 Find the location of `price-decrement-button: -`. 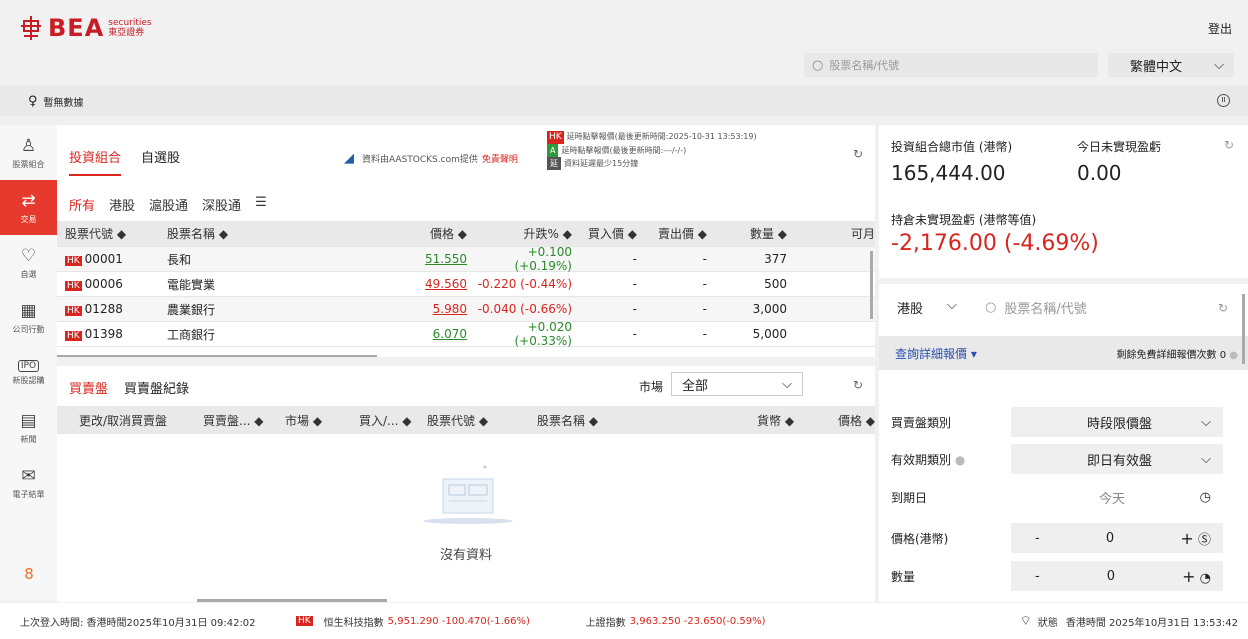

price-decrement-button: - is located at coordinates (1037, 538).